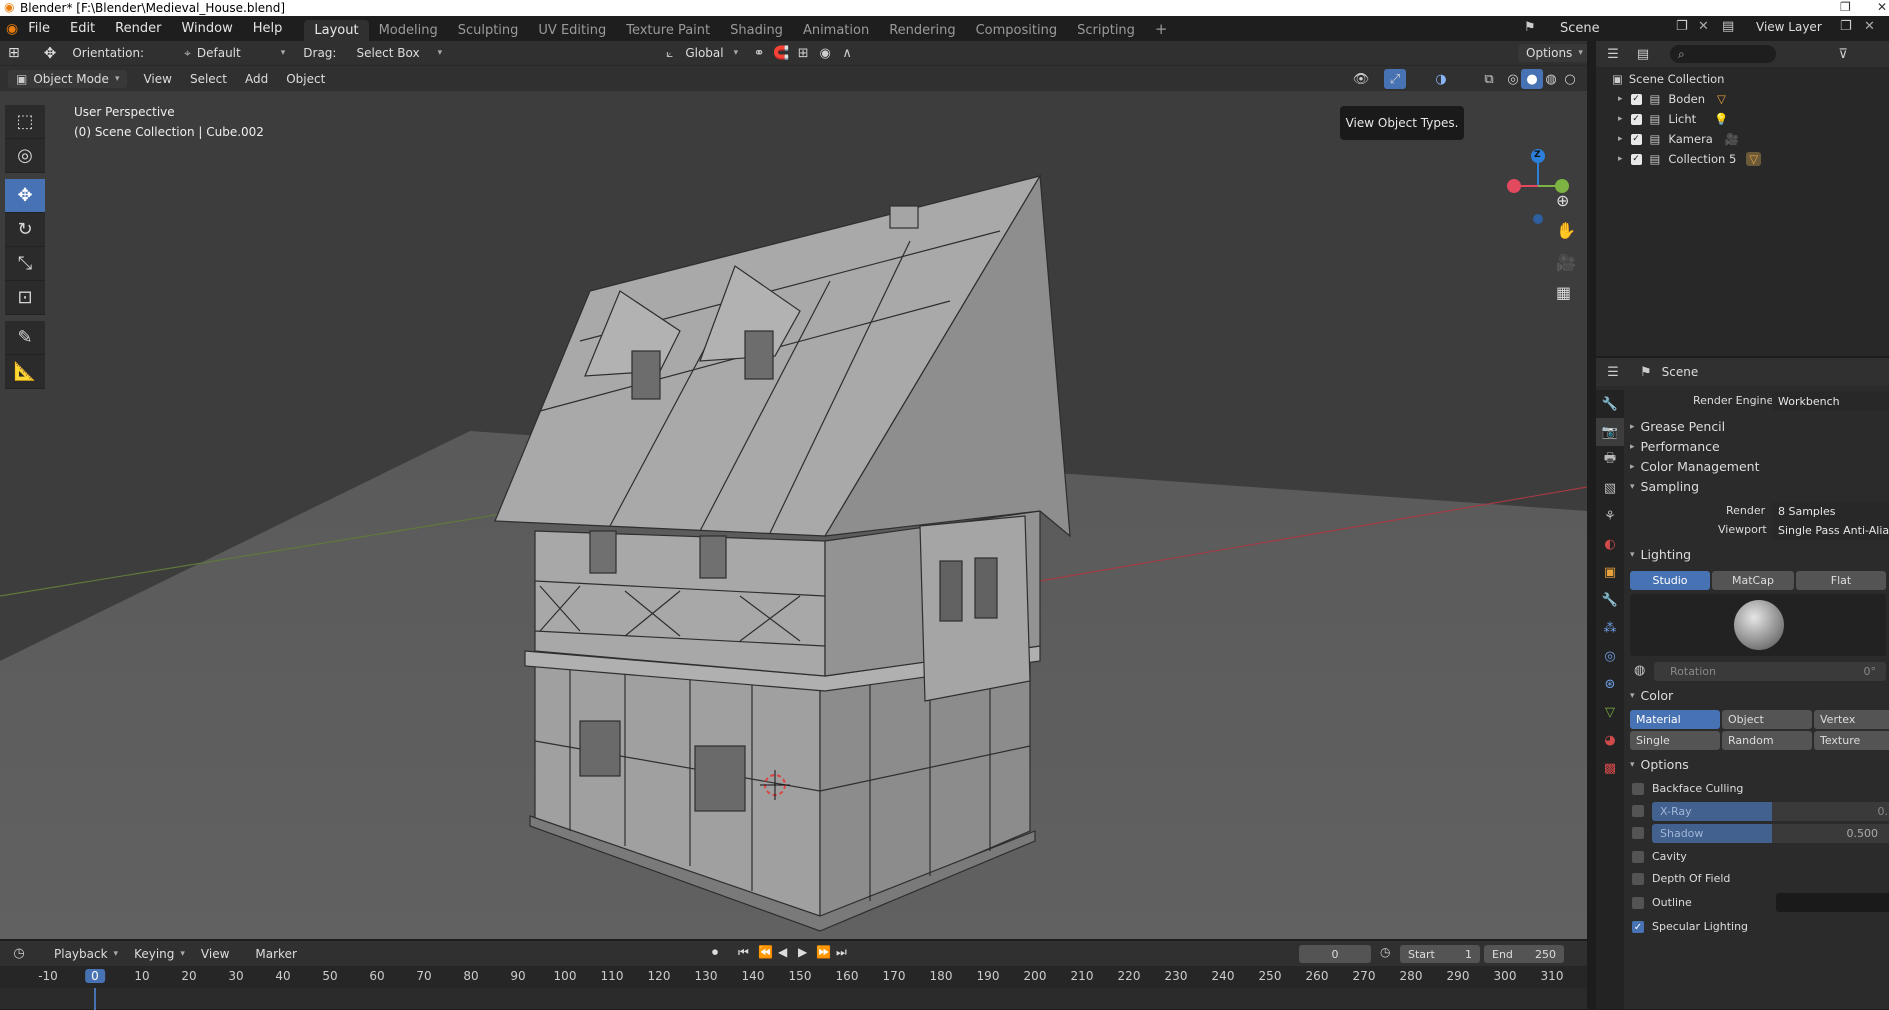 The image size is (1889, 1010). I want to click on menu-object: Object, so click(305, 79).